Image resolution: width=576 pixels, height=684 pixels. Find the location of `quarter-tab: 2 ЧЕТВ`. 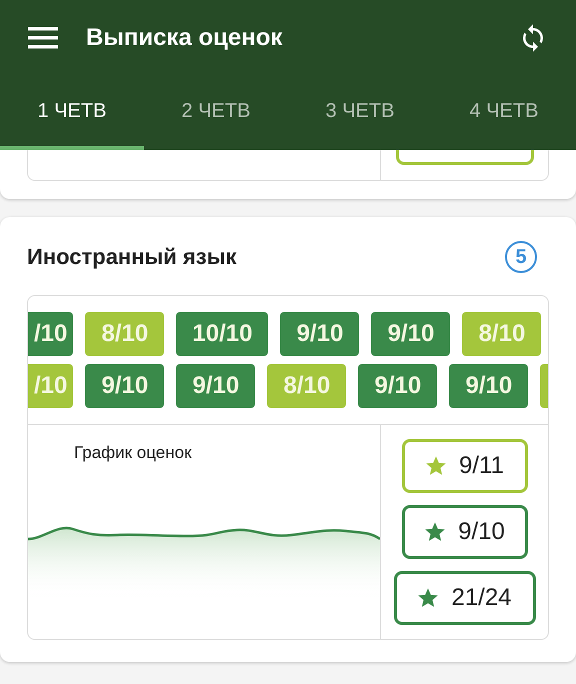

quarter-tab: 2 ЧЕТВ is located at coordinates (216, 113).